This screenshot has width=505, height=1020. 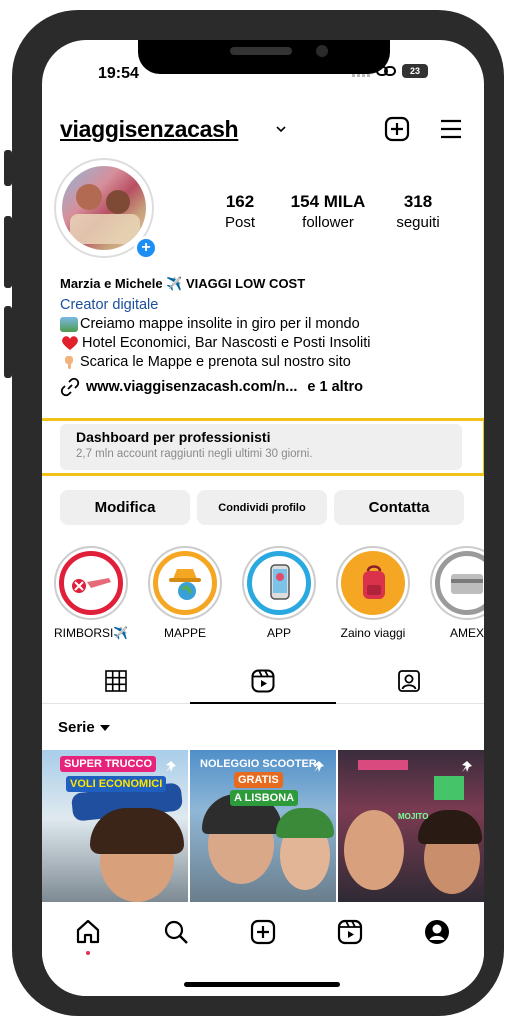 I want to click on phone-app-icon, so click(x=280, y=582).